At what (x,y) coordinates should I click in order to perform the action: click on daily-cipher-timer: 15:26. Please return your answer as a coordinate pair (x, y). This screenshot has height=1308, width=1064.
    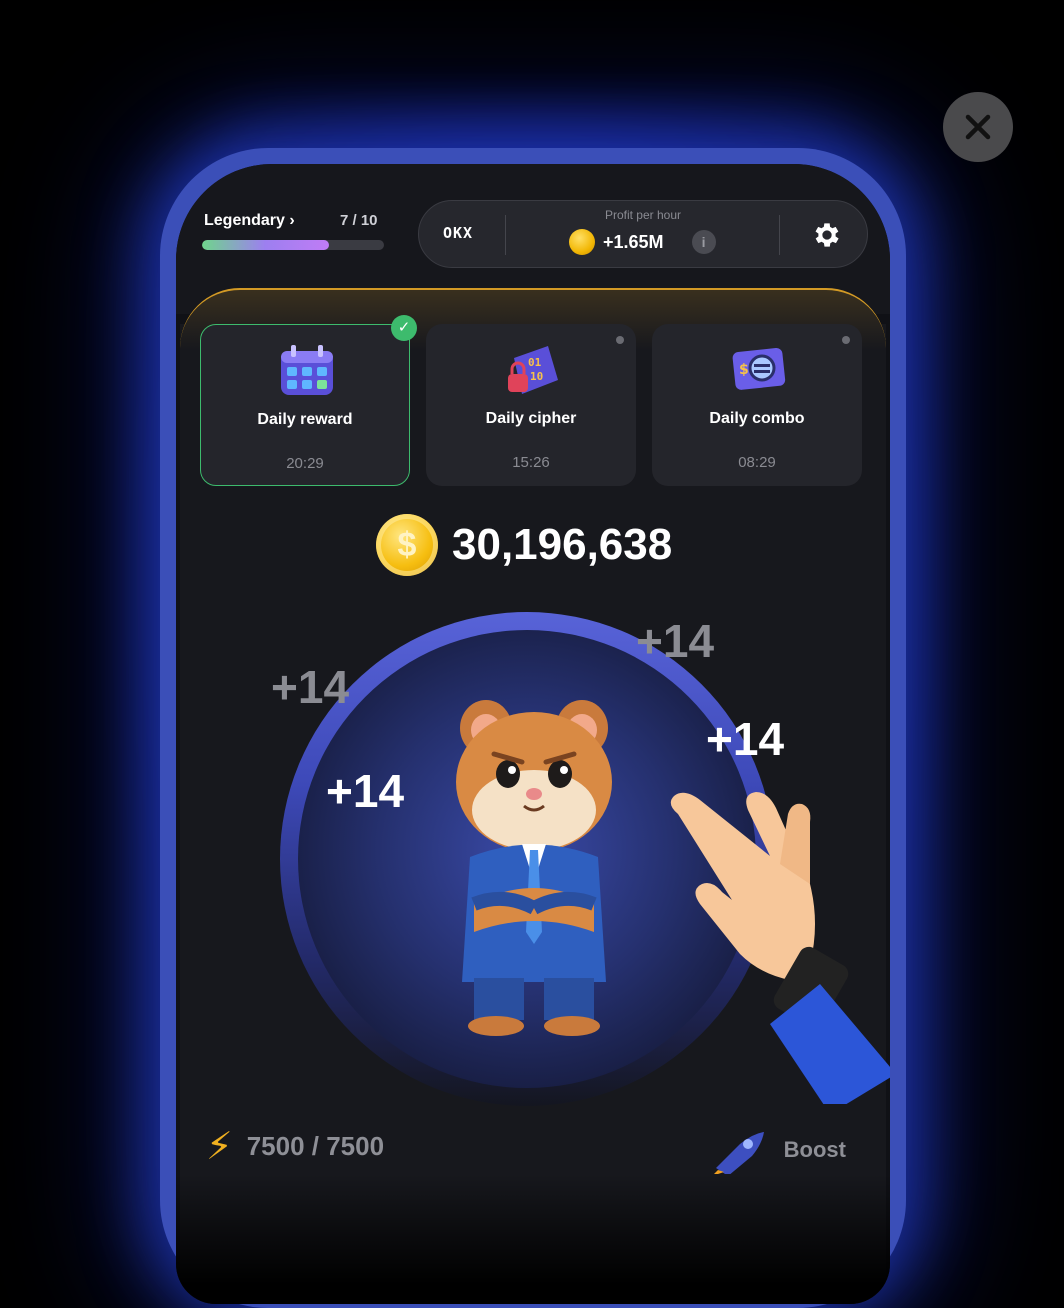
    Looking at the image, I should click on (531, 462).